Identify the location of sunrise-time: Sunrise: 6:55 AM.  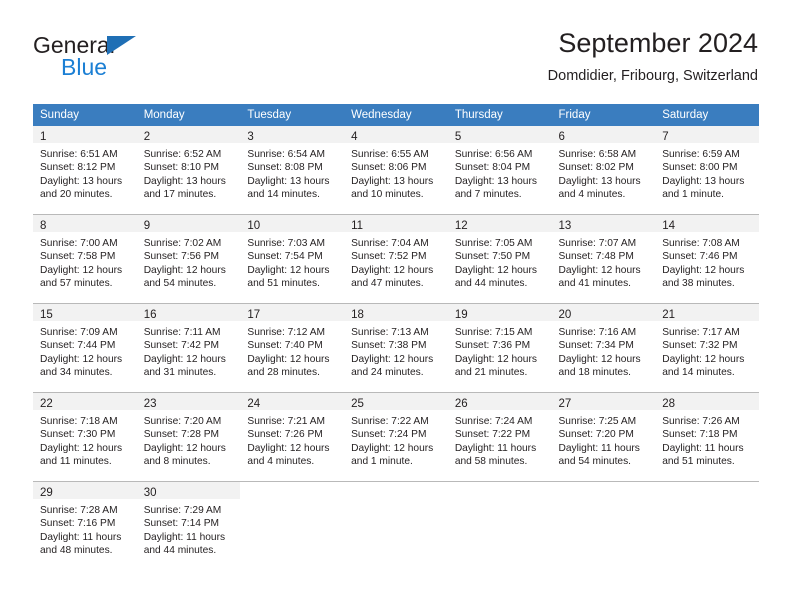
(390, 154).